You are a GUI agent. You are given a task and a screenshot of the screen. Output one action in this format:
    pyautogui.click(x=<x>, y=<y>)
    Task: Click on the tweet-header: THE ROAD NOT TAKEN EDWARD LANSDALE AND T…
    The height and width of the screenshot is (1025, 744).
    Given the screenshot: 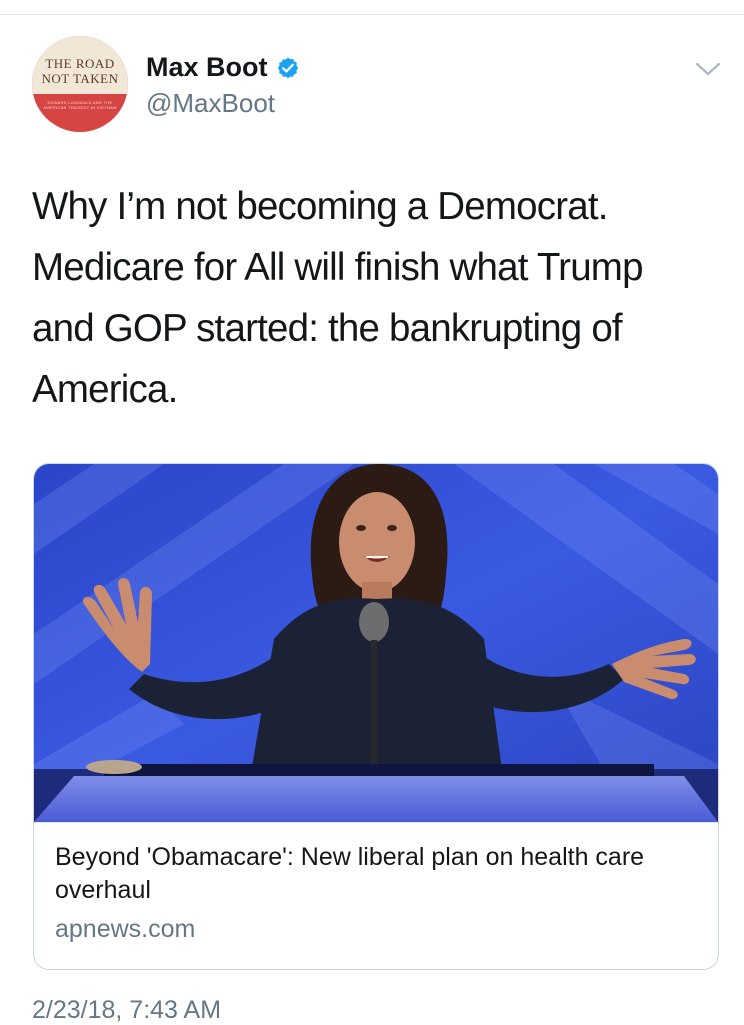 What is the action you would take?
    pyautogui.click(x=377, y=86)
    